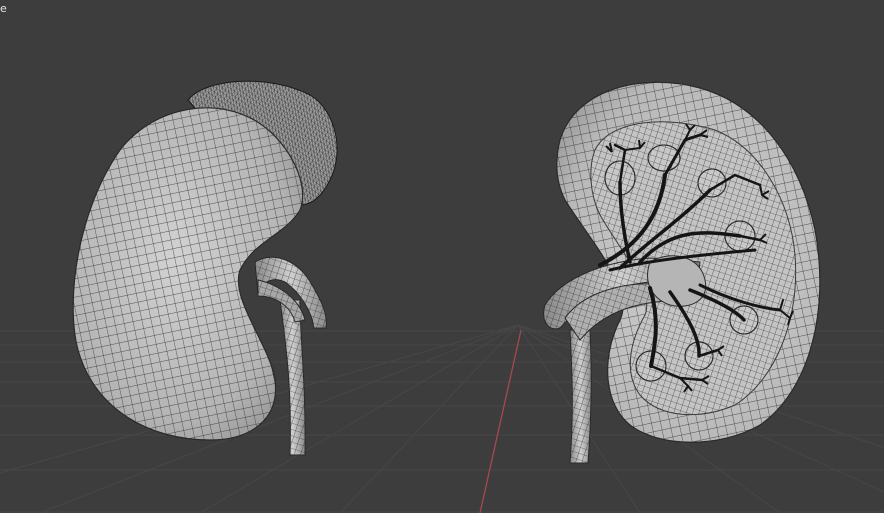 This screenshot has width=884, height=513. I want to click on viewport-corner-text: e, so click(3, 8).